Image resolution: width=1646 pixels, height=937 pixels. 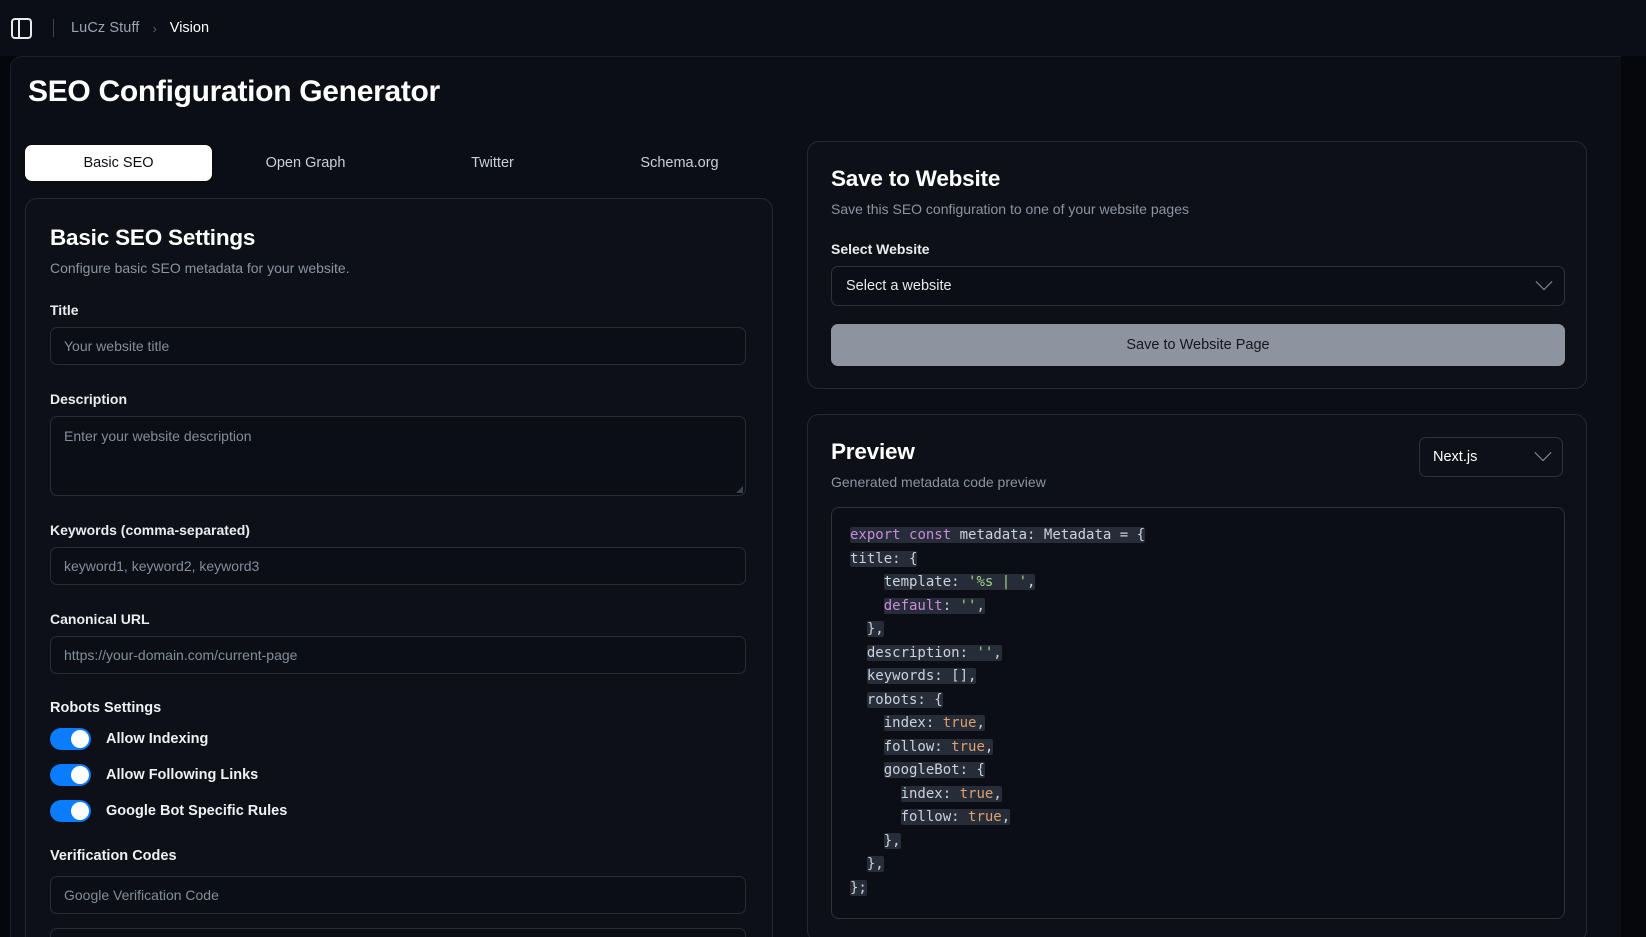 I want to click on toggle-google-bot-rules, so click(x=70, y=811).